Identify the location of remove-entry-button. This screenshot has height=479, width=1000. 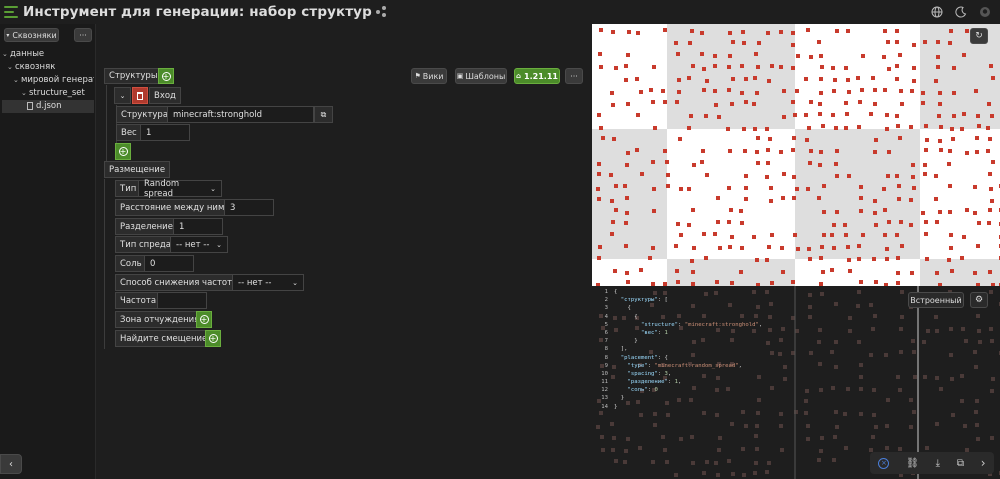
(140, 95).